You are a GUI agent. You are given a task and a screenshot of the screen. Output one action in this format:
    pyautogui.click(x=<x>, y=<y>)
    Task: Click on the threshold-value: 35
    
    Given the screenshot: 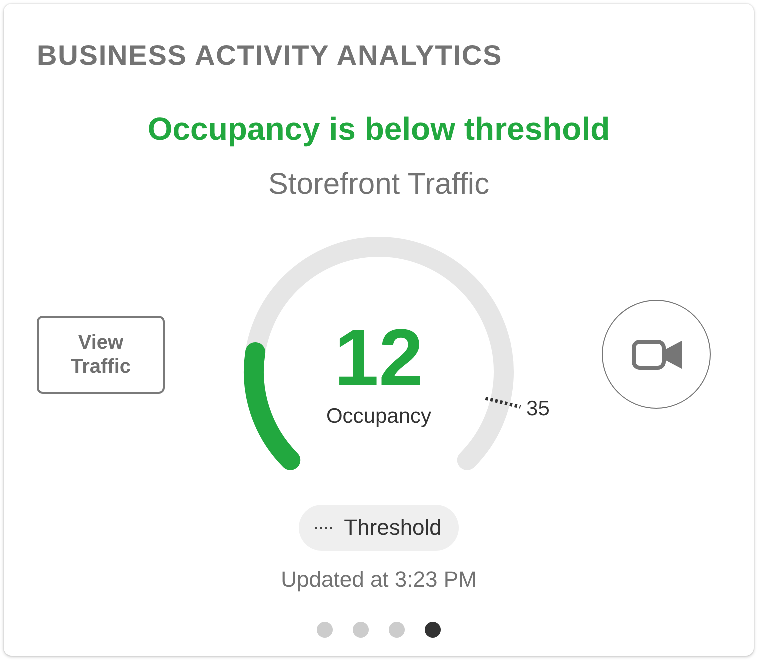 What is the action you would take?
    pyautogui.click(x=538, y=409)
    